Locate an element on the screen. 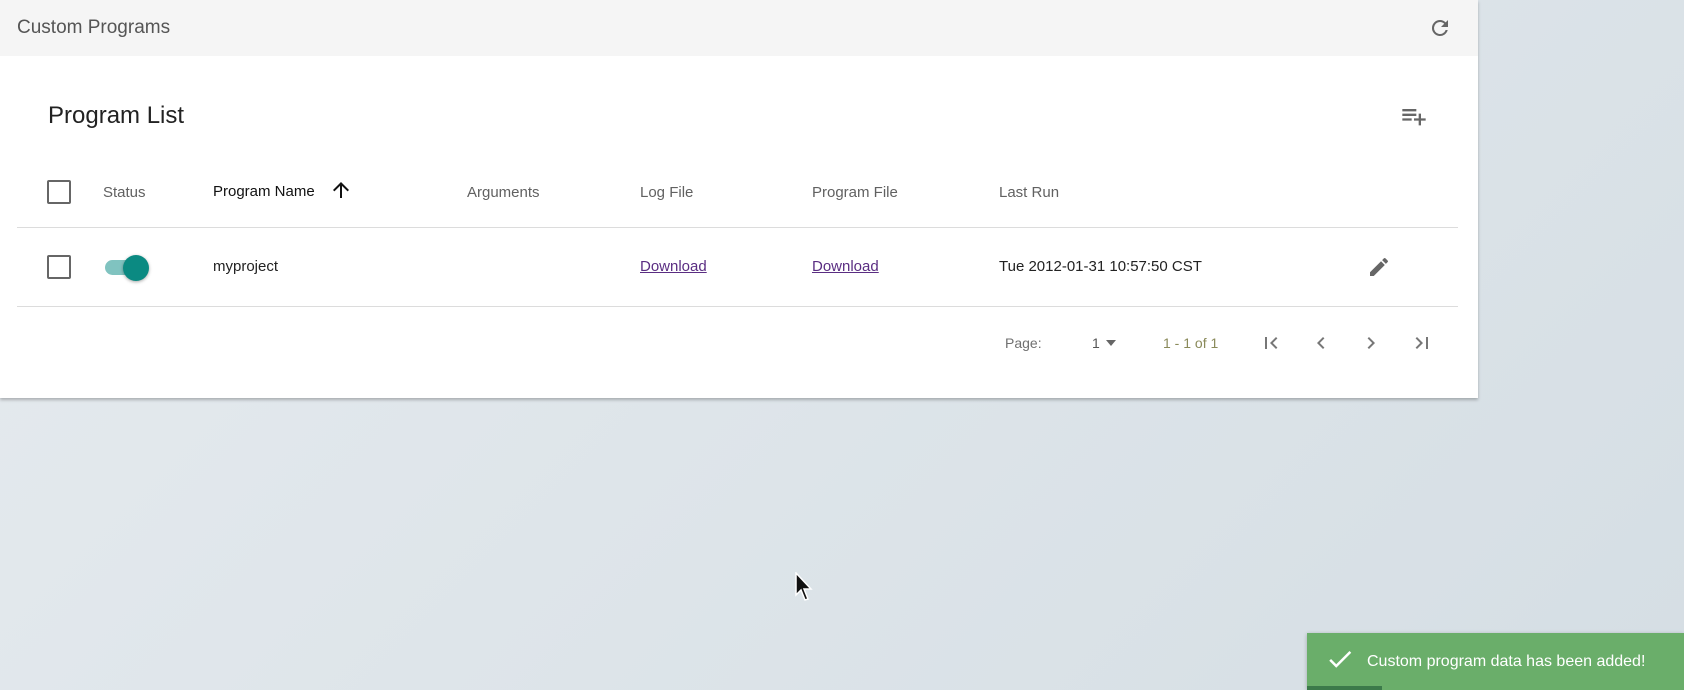 The height and width of the screenshot is (690, 1684). card-title: Program List is located at coordinates (116, 115).